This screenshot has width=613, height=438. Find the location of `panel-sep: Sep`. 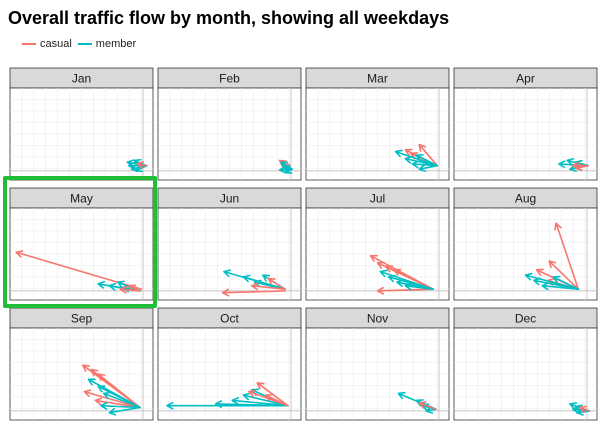

panel-sep: Sep is located at coordinates (81, 364).